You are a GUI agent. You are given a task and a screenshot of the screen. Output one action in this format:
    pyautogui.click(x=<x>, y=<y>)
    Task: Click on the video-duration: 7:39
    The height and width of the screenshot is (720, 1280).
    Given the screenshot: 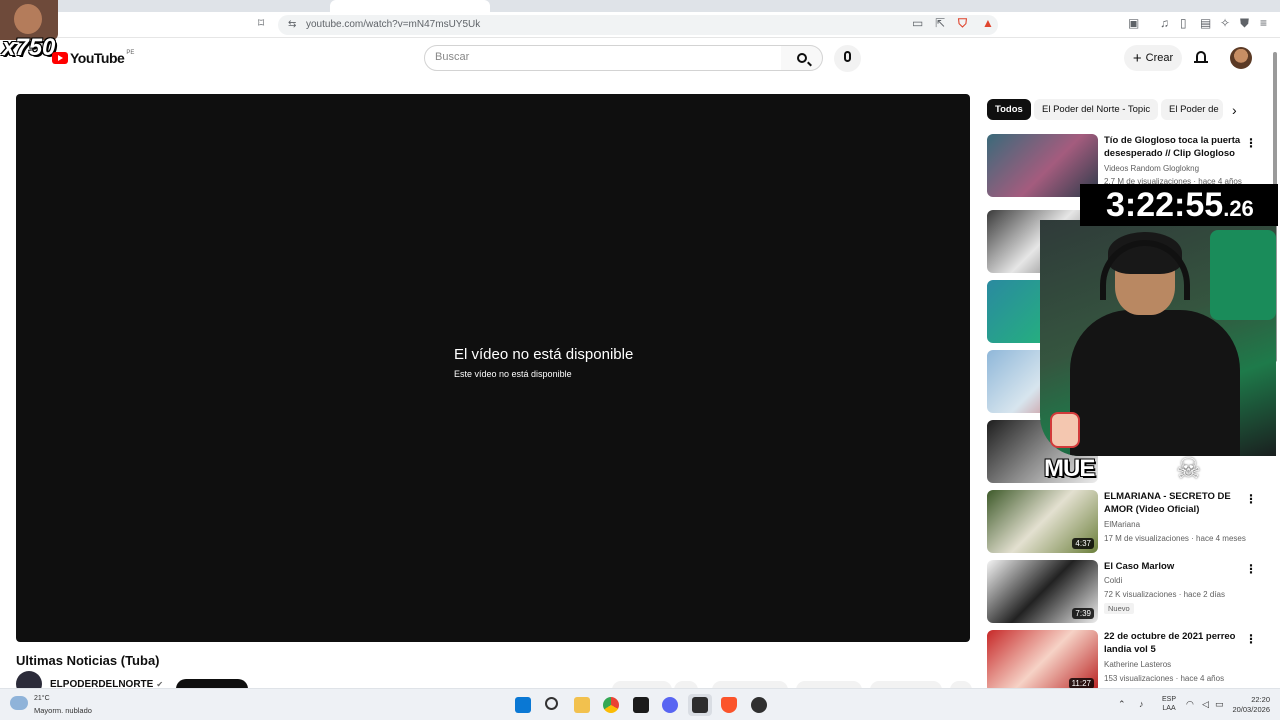 What is the action you would take?
    pyautogui.click(x=1083, y=613)
    